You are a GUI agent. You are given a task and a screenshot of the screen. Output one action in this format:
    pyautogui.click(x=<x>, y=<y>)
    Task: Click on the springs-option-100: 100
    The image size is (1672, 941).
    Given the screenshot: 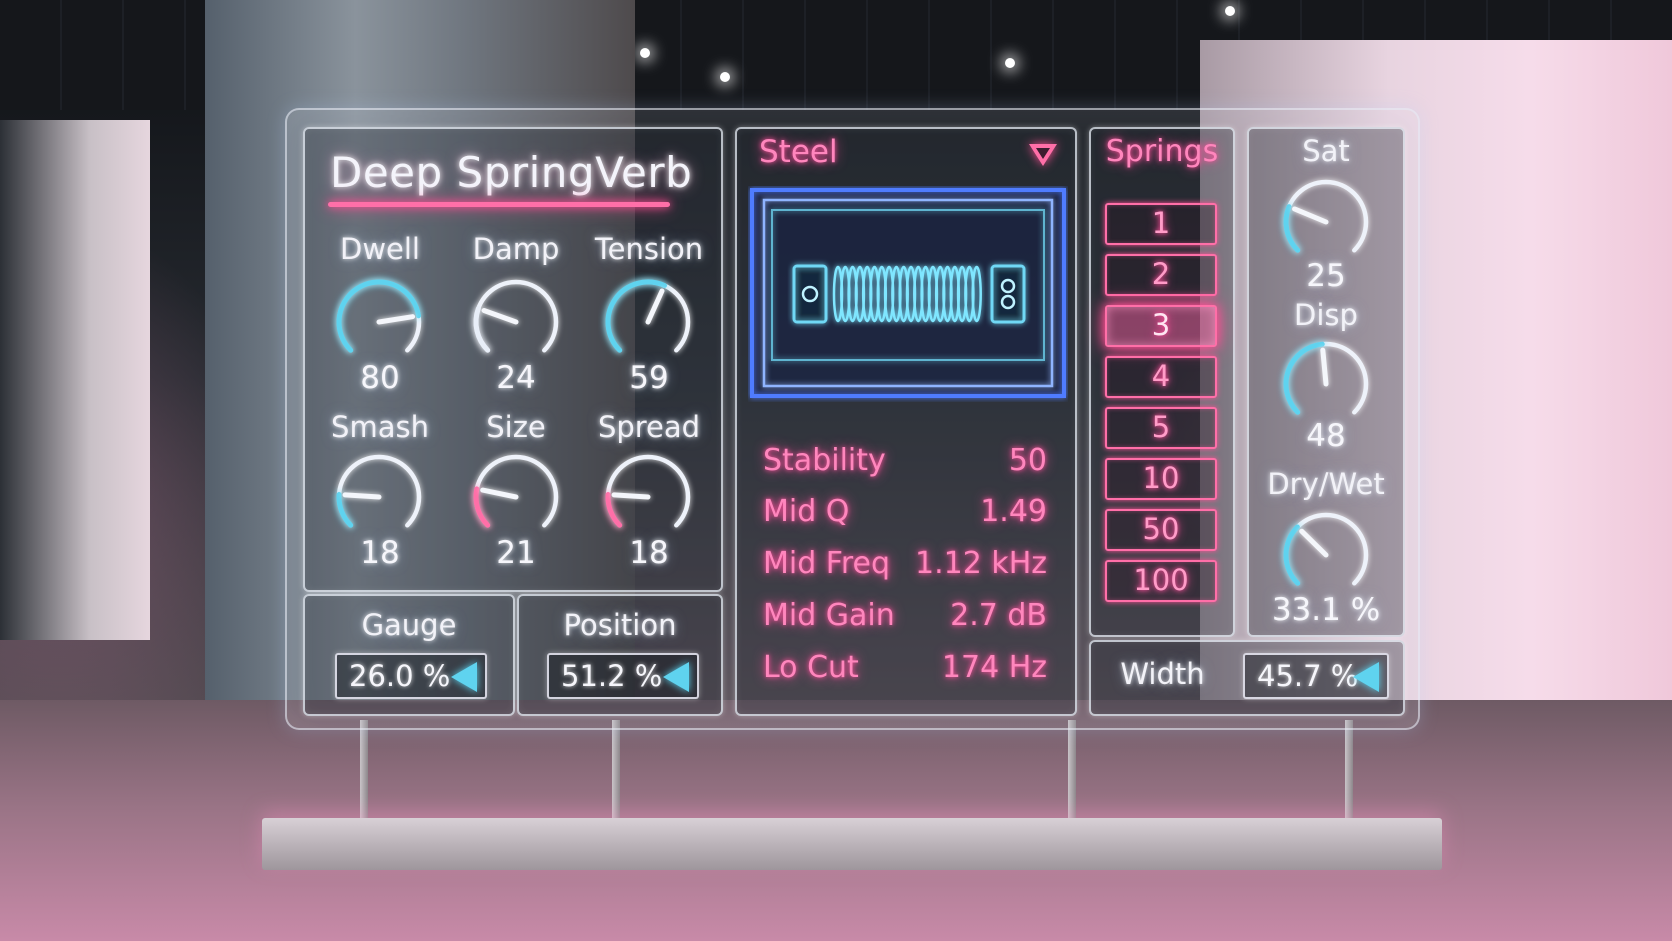 What is the action you would take?
    pyautogui.click(x=1161, y=581)
    